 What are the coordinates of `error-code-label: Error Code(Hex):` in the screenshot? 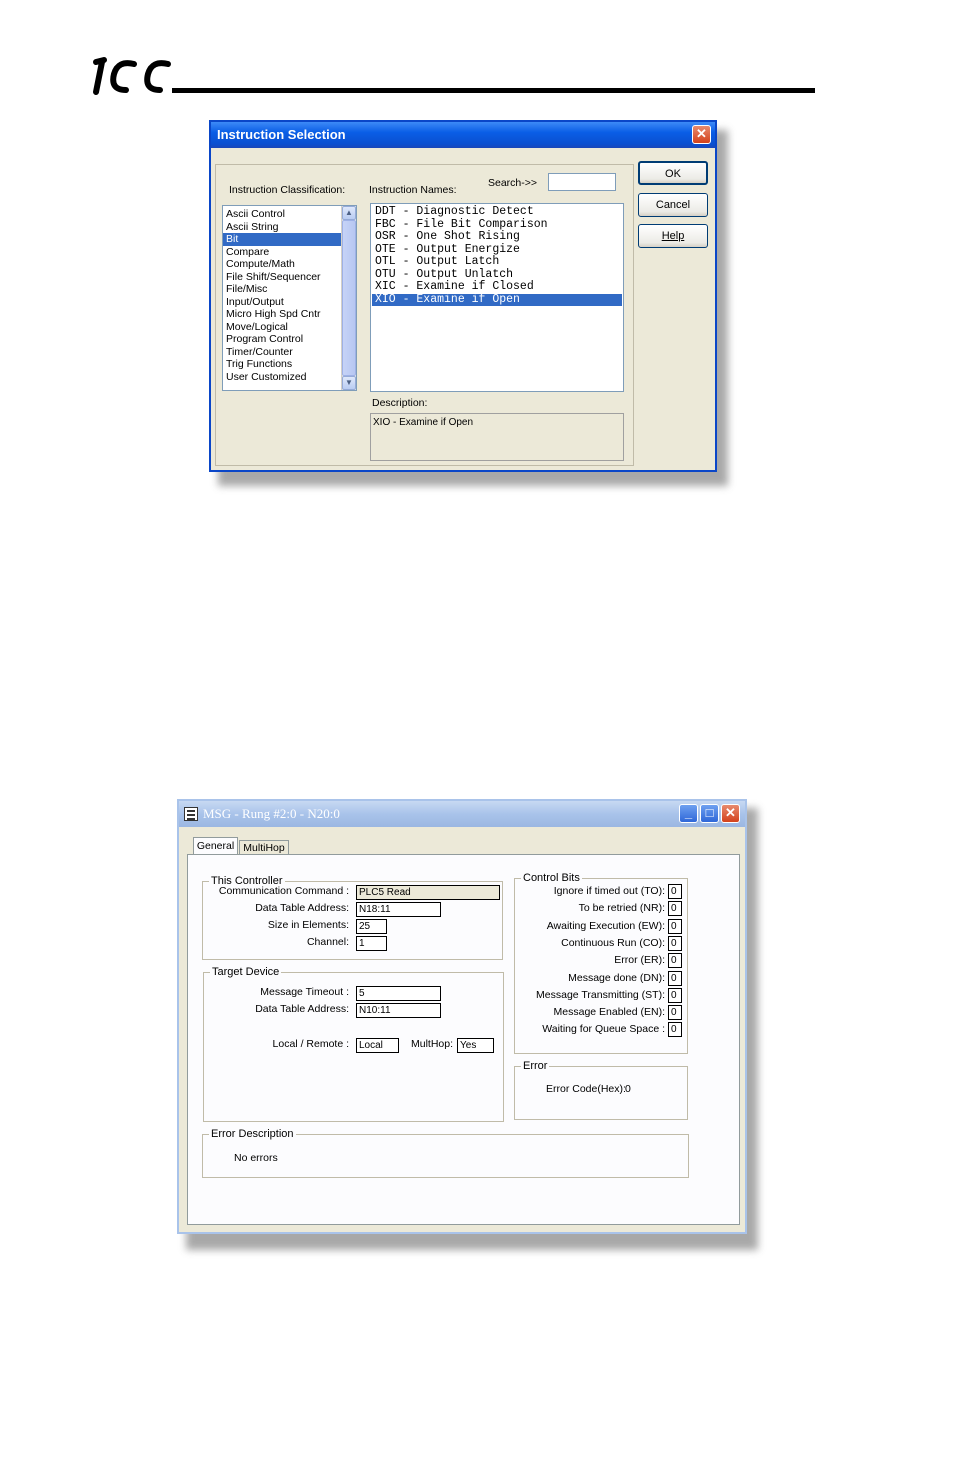 It's located at (586, 1089).